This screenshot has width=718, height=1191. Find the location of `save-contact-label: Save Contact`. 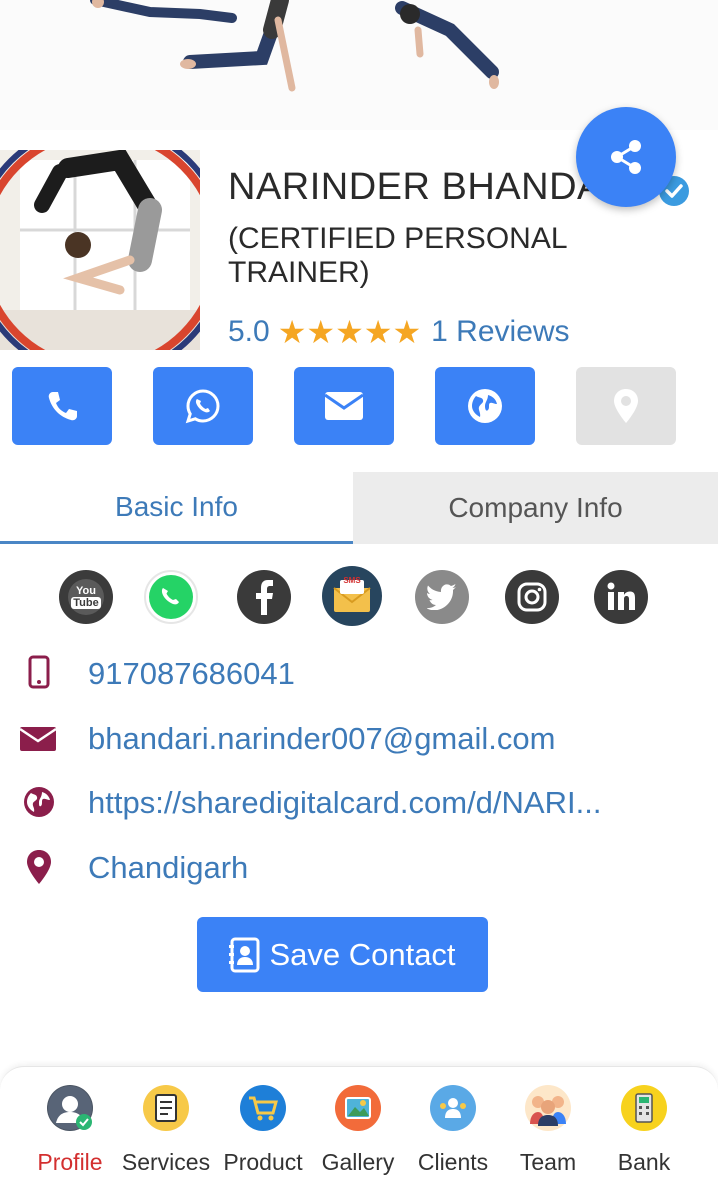

save-contact-label: Save Contact is located at coordinates (362, 954).